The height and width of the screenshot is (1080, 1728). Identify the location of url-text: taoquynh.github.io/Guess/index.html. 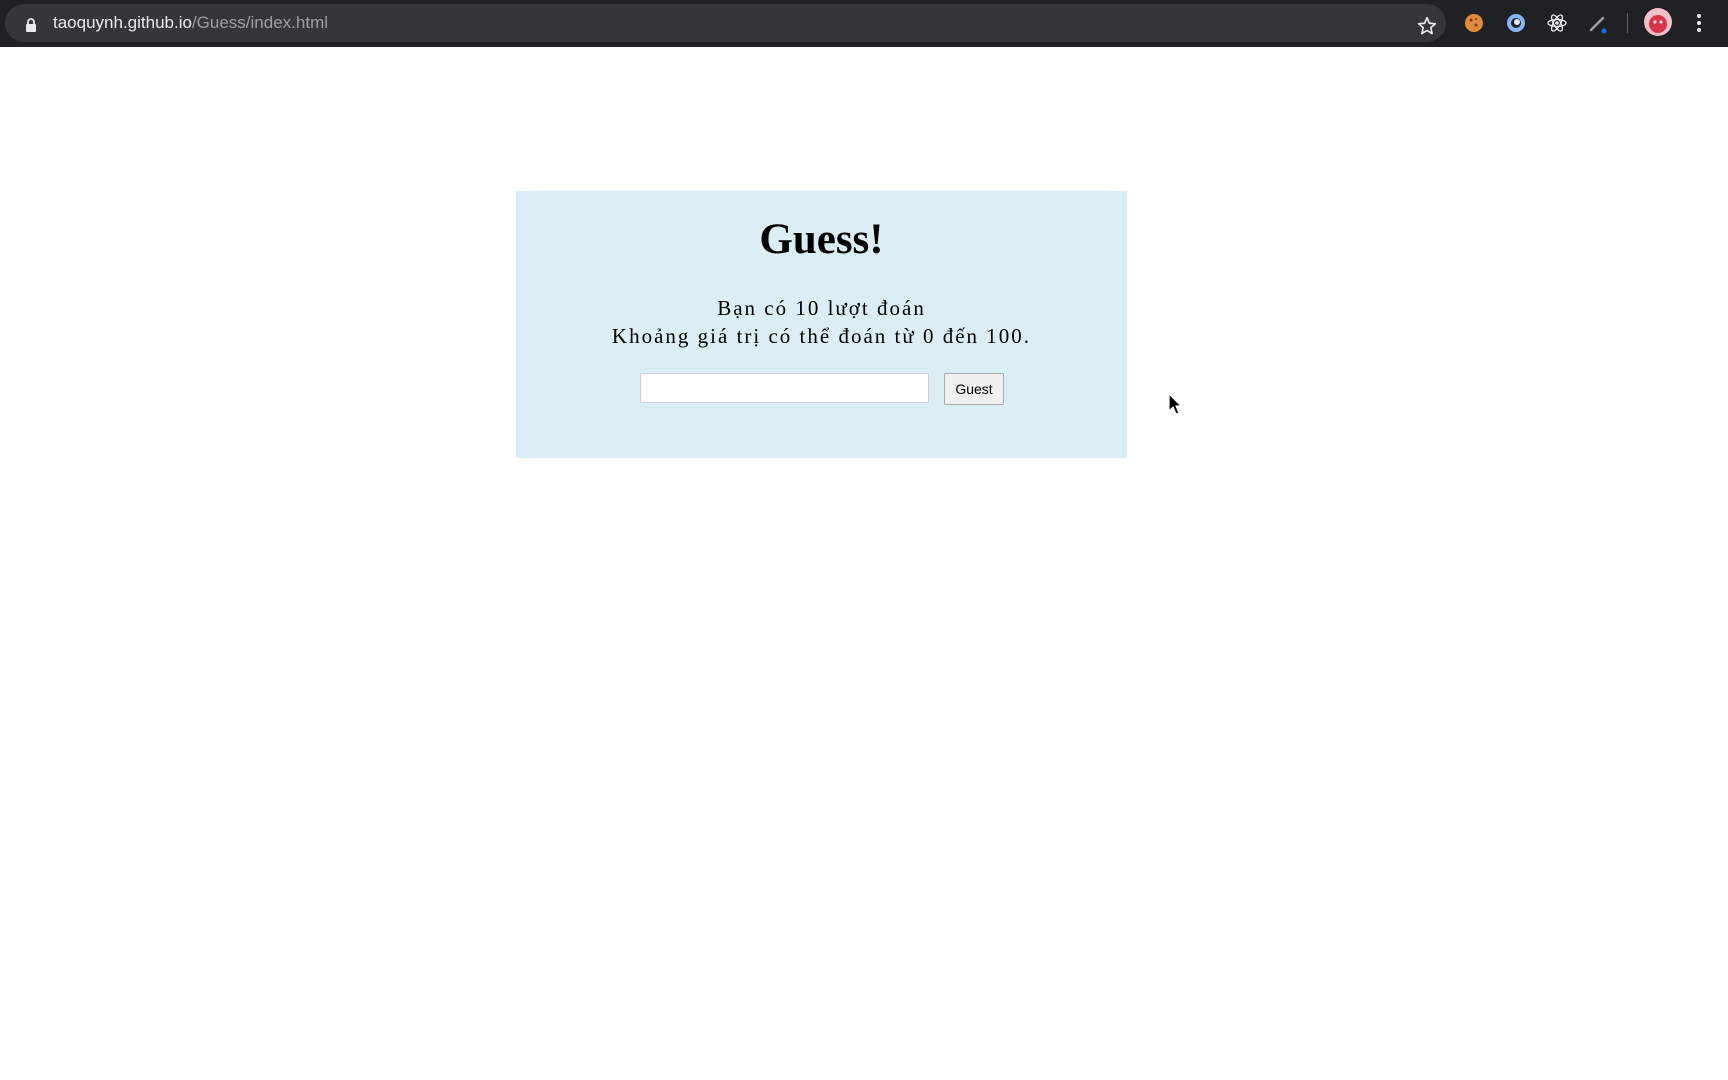
(190, 23).